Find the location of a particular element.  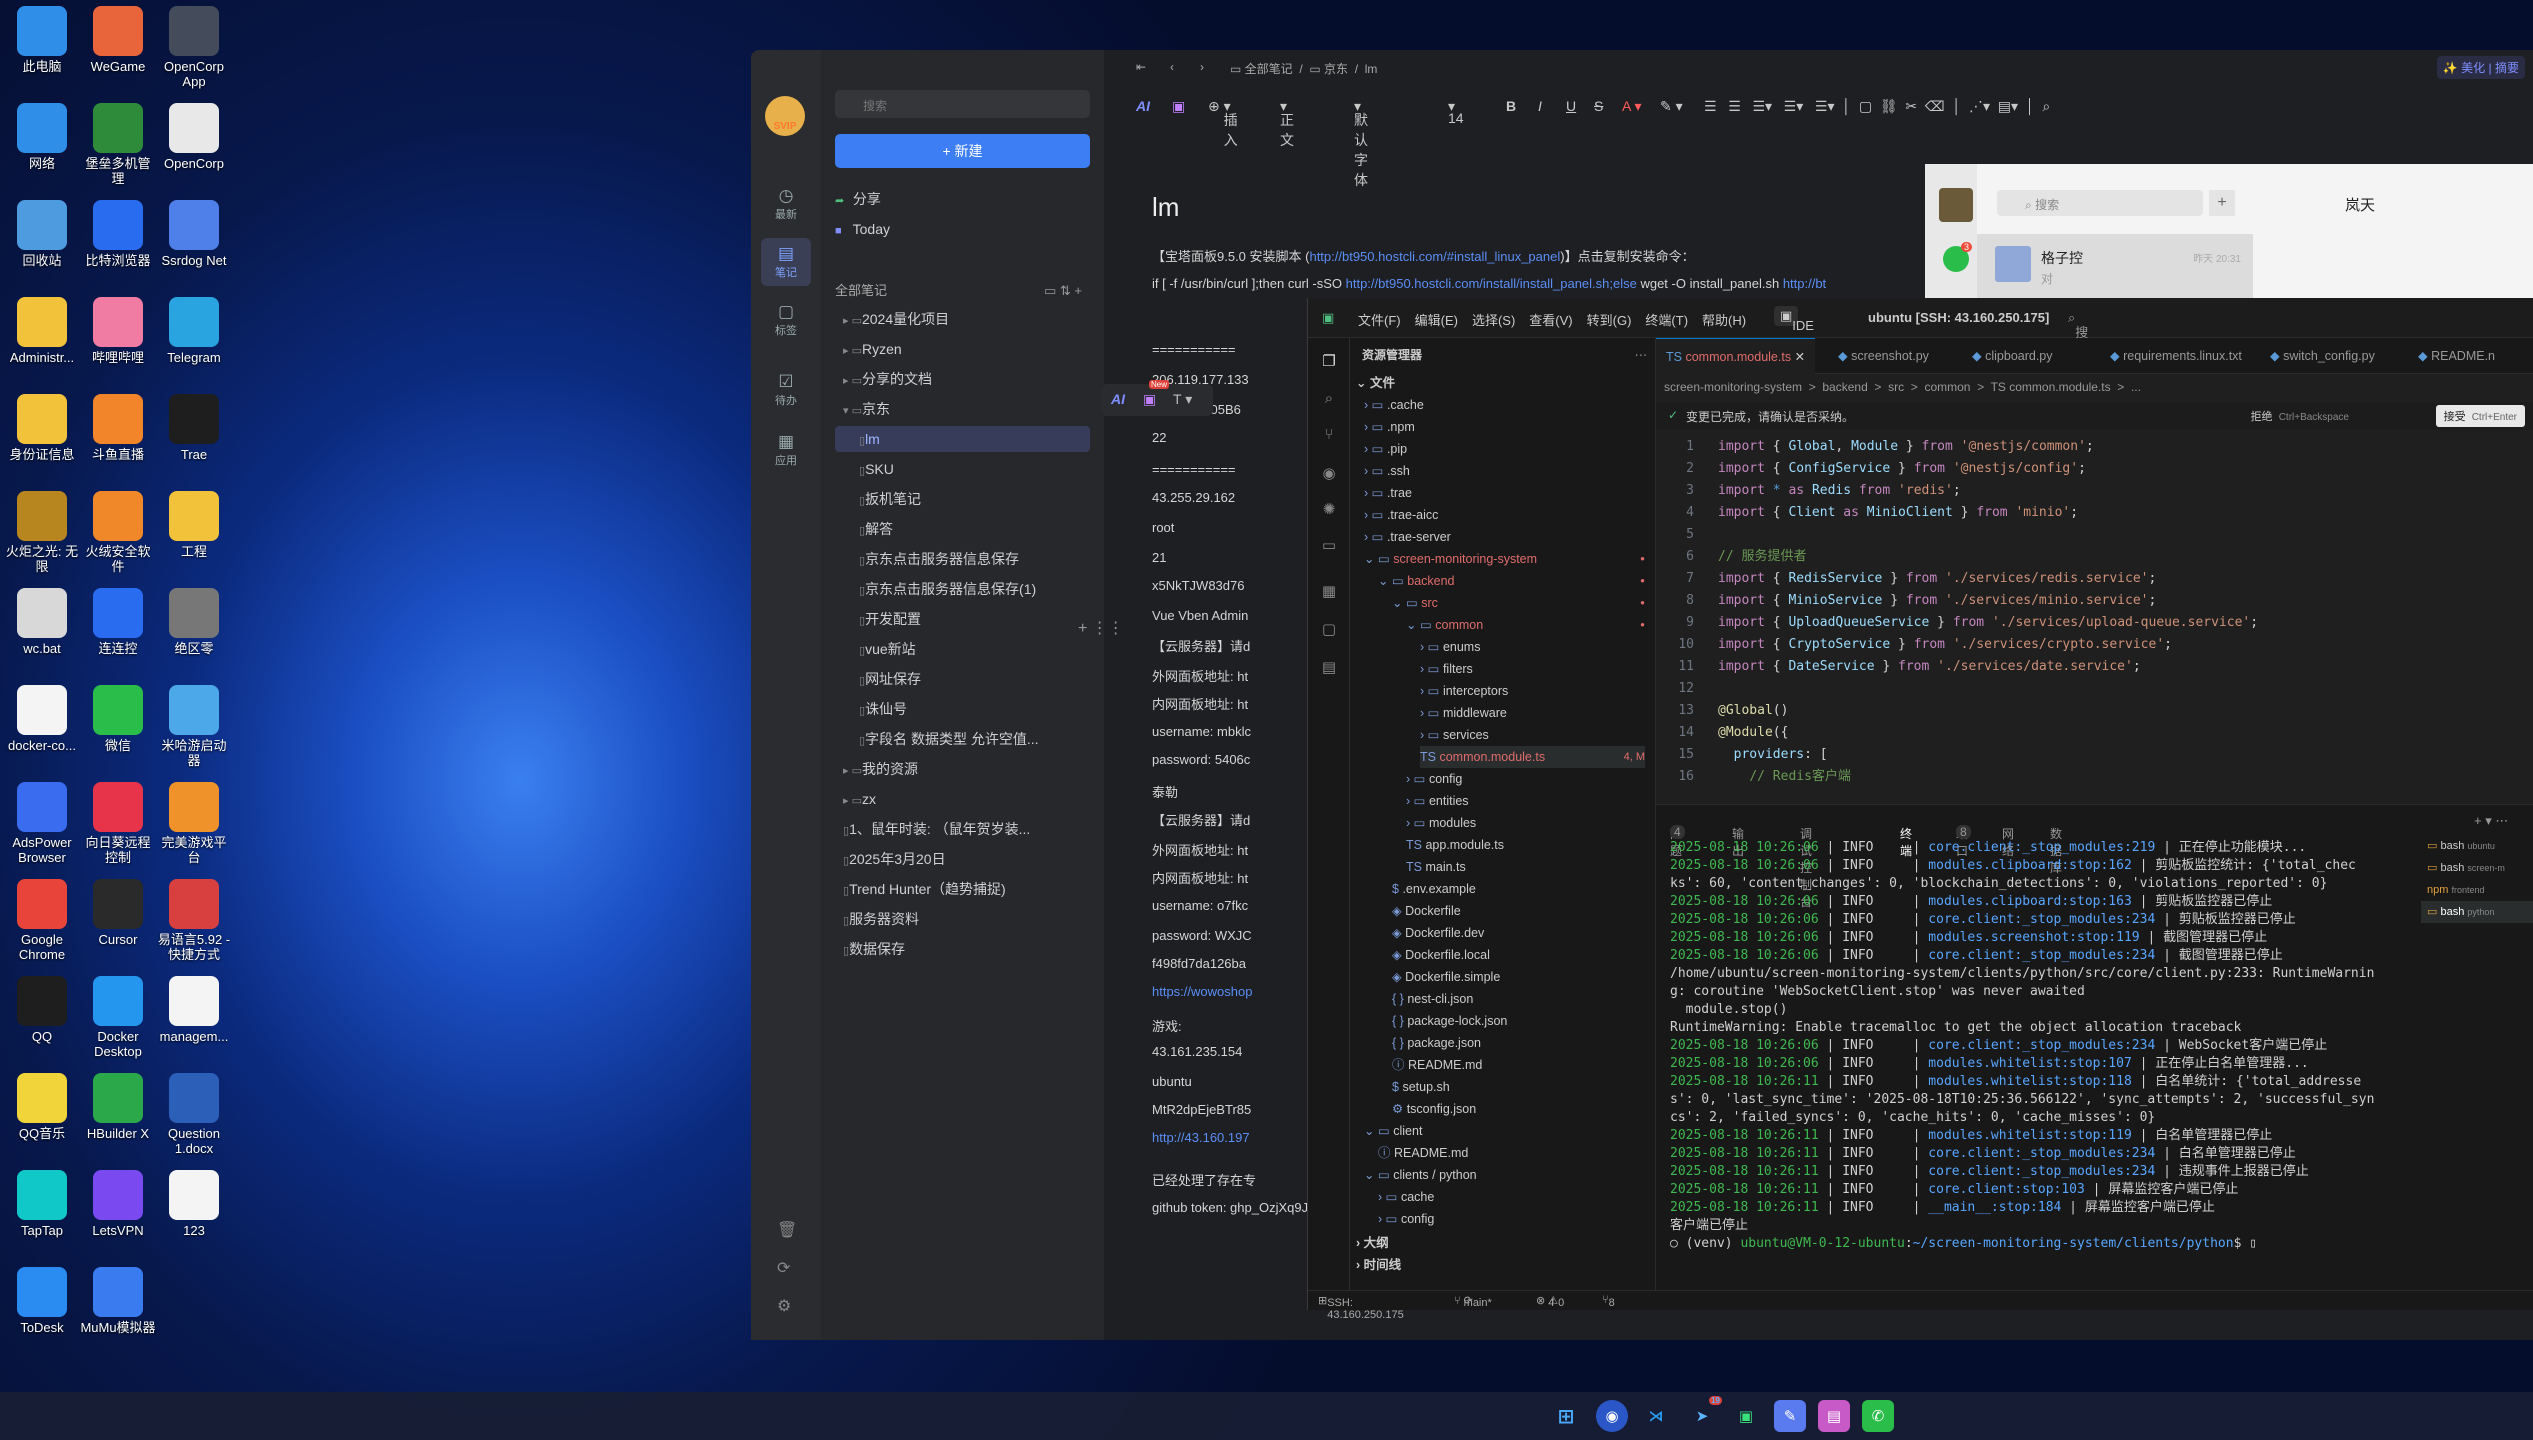

back-icon: ‹ is located at coordinates (1172, 67).